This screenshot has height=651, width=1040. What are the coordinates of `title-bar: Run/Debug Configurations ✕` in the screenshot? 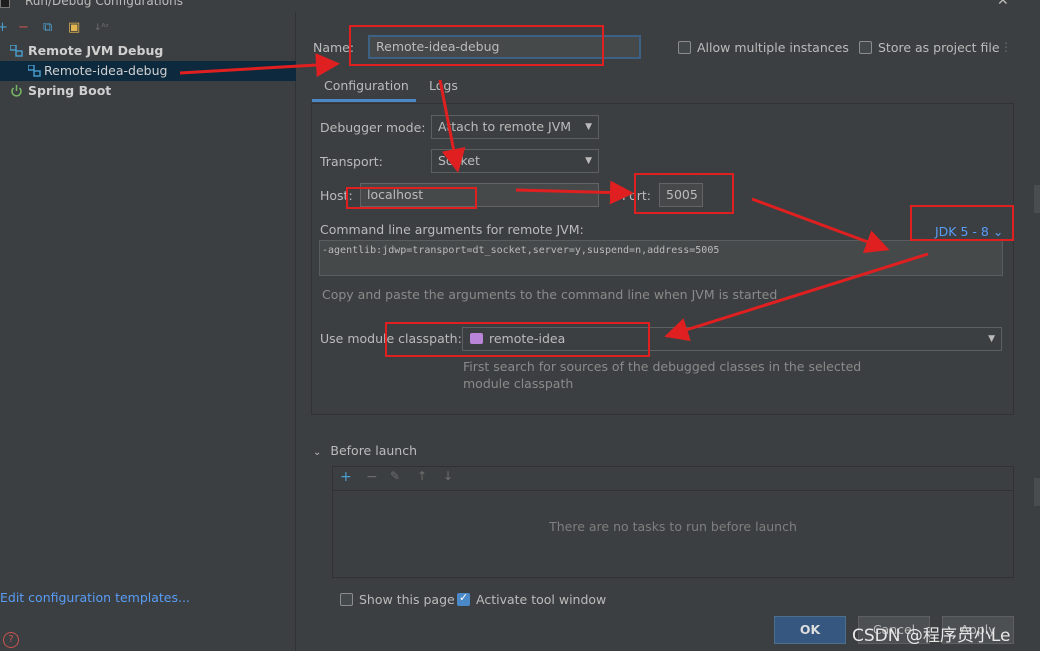 It's located at (520, 6).